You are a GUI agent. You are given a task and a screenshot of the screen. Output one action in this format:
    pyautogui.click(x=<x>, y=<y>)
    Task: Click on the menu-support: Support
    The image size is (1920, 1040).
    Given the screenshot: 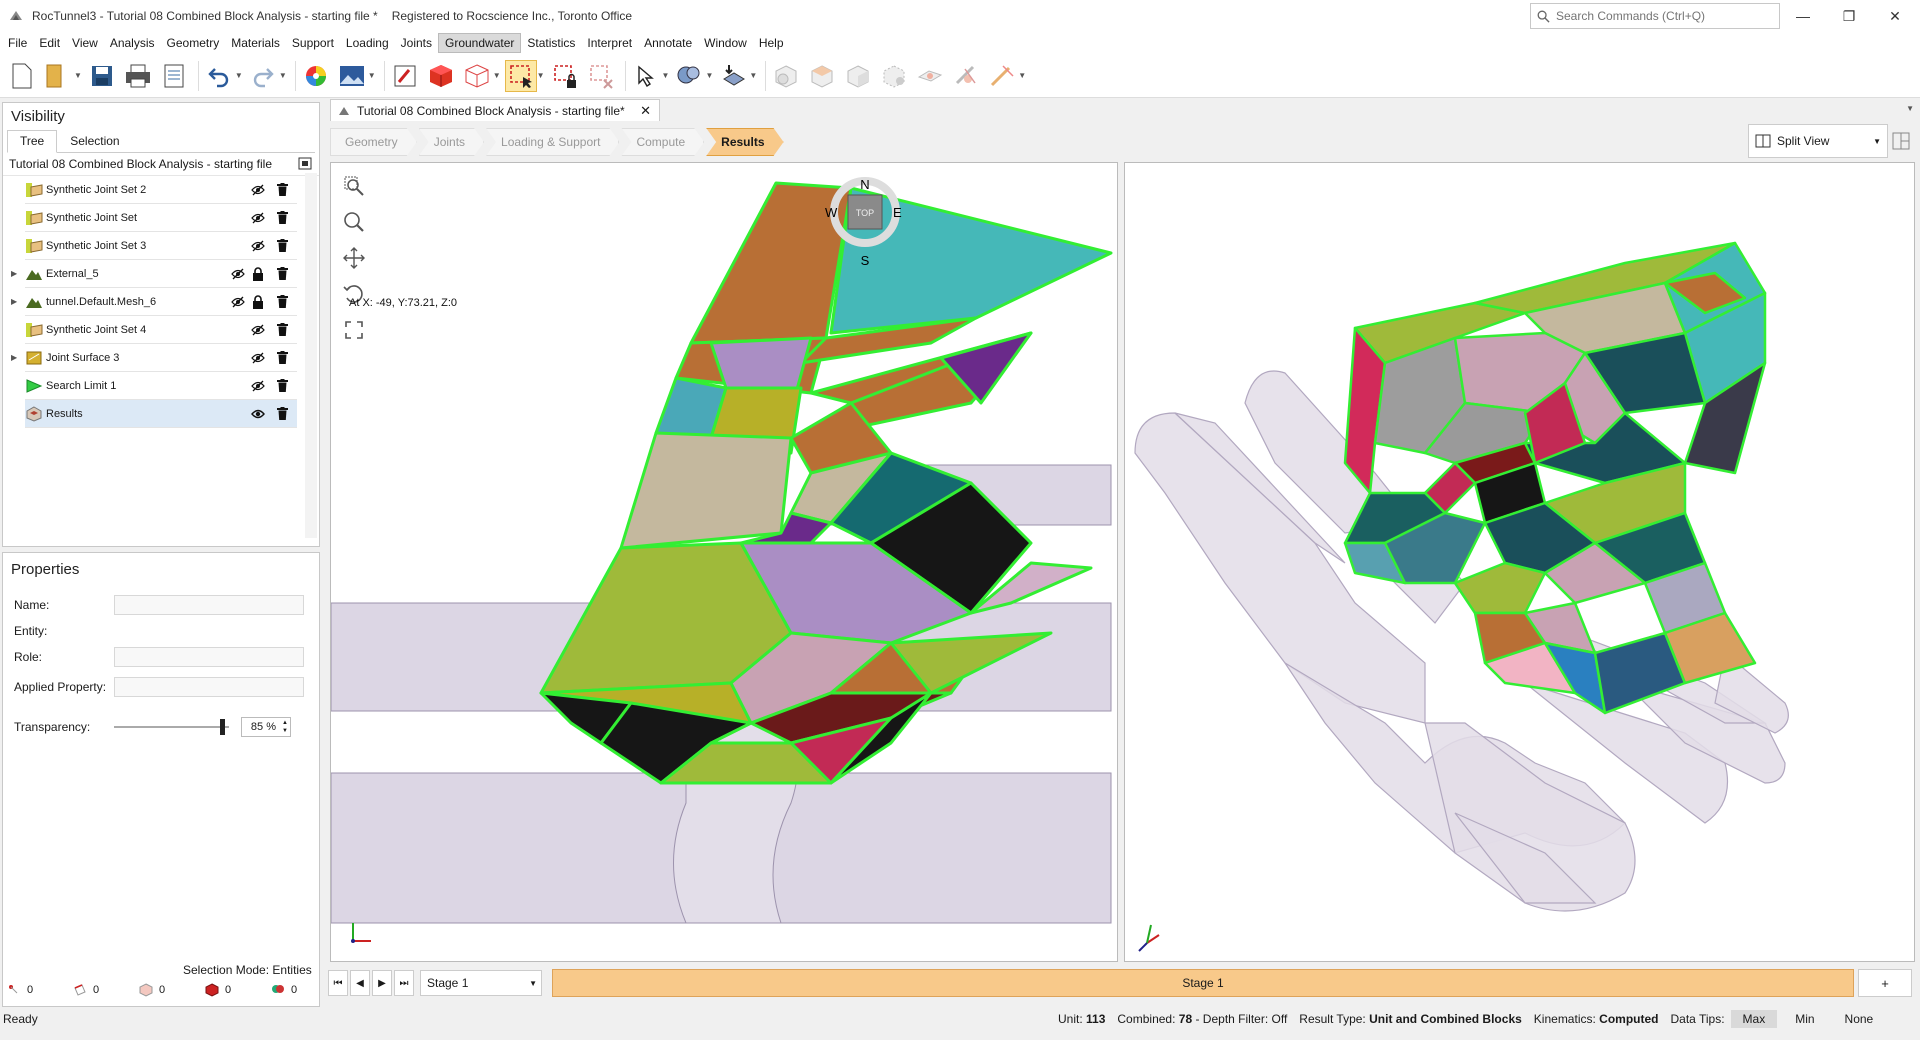 What is the action you would take?
    pyautogui.click(x=313, y=43)
    